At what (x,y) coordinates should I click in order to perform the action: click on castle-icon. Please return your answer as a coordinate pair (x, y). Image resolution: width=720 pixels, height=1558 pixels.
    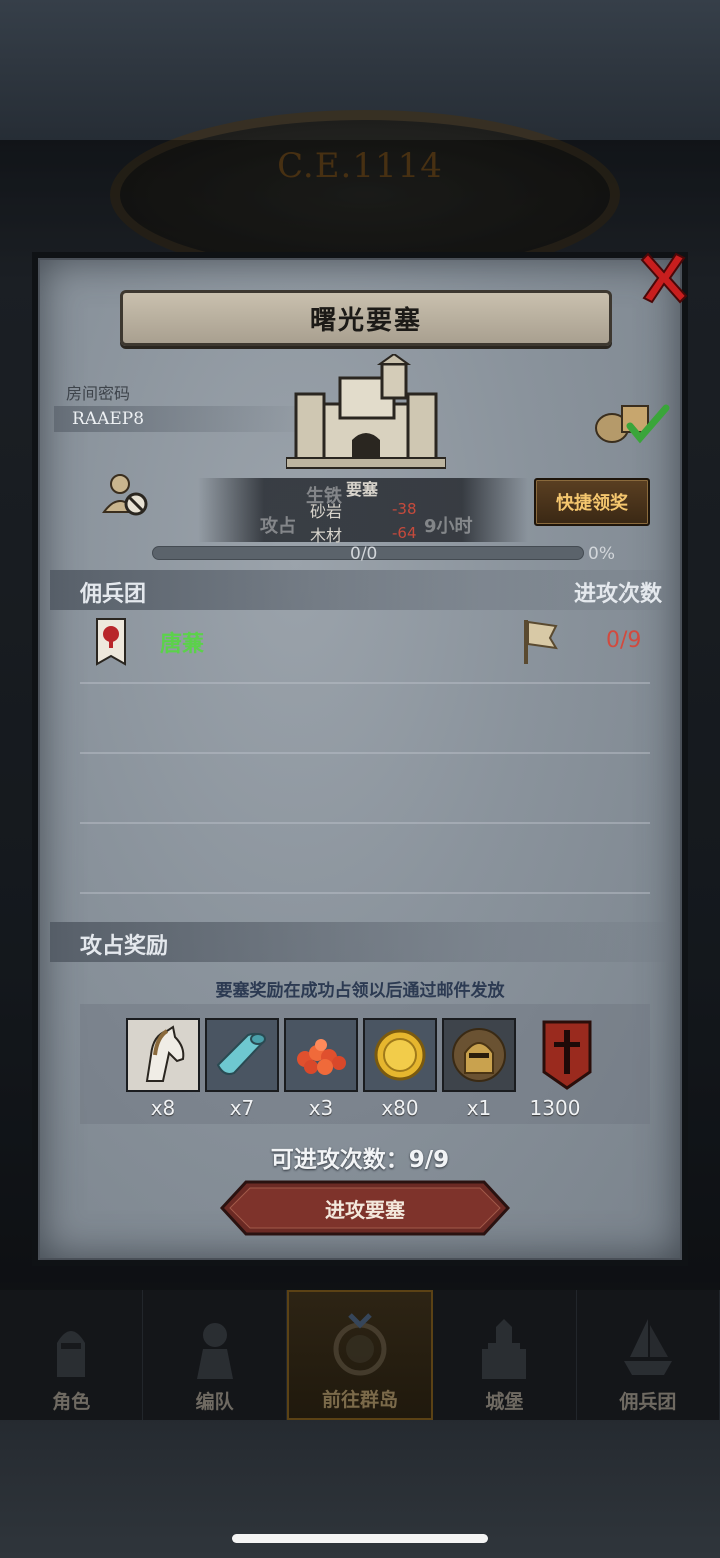
    Looking at the image, I should click on (504, 1349).